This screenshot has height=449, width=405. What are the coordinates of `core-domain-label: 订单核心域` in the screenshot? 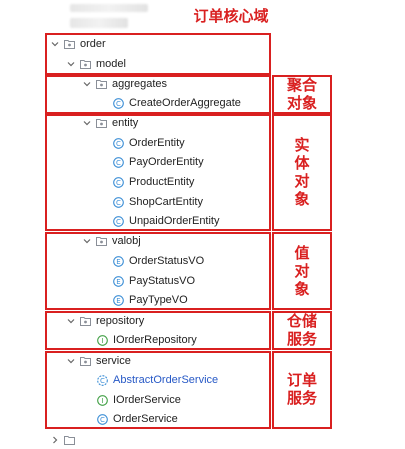 It's located at (231, 16).